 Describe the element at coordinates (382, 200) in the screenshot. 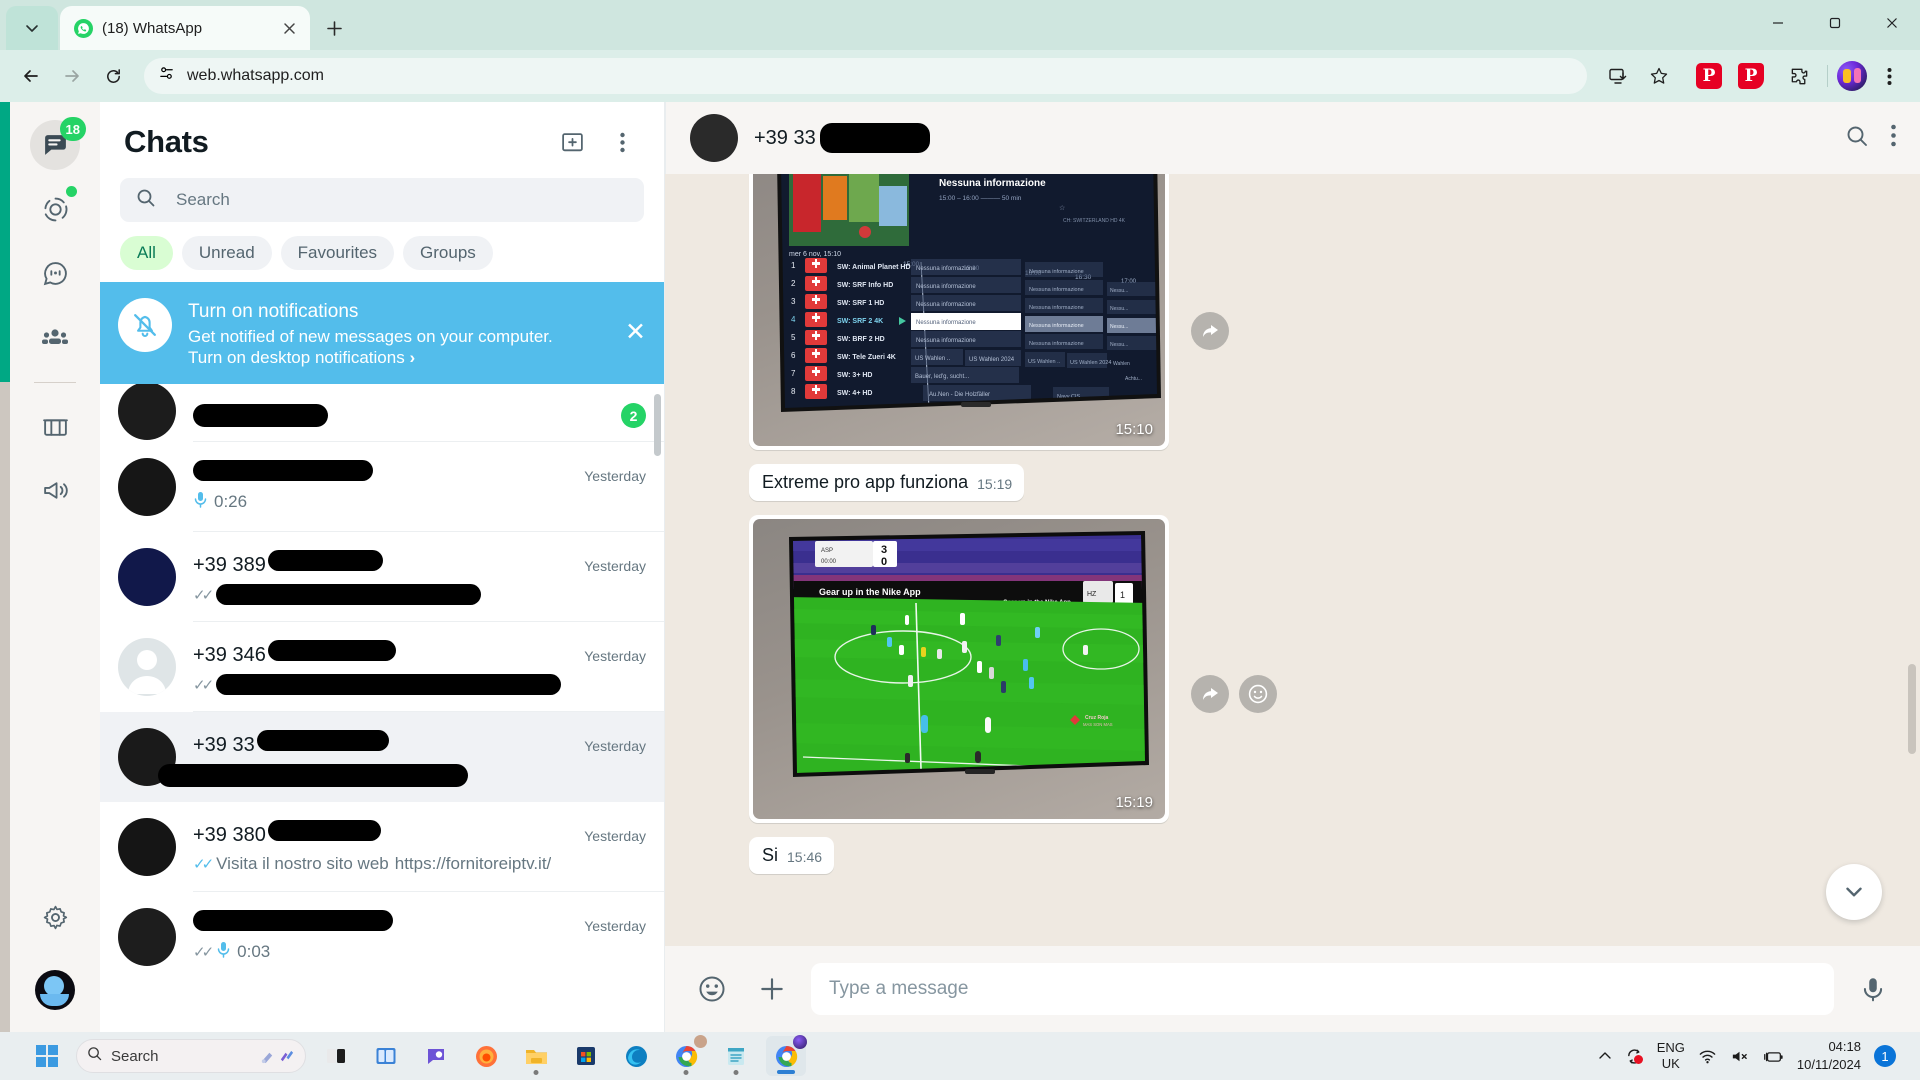

I see `search-input: Search` at that location.